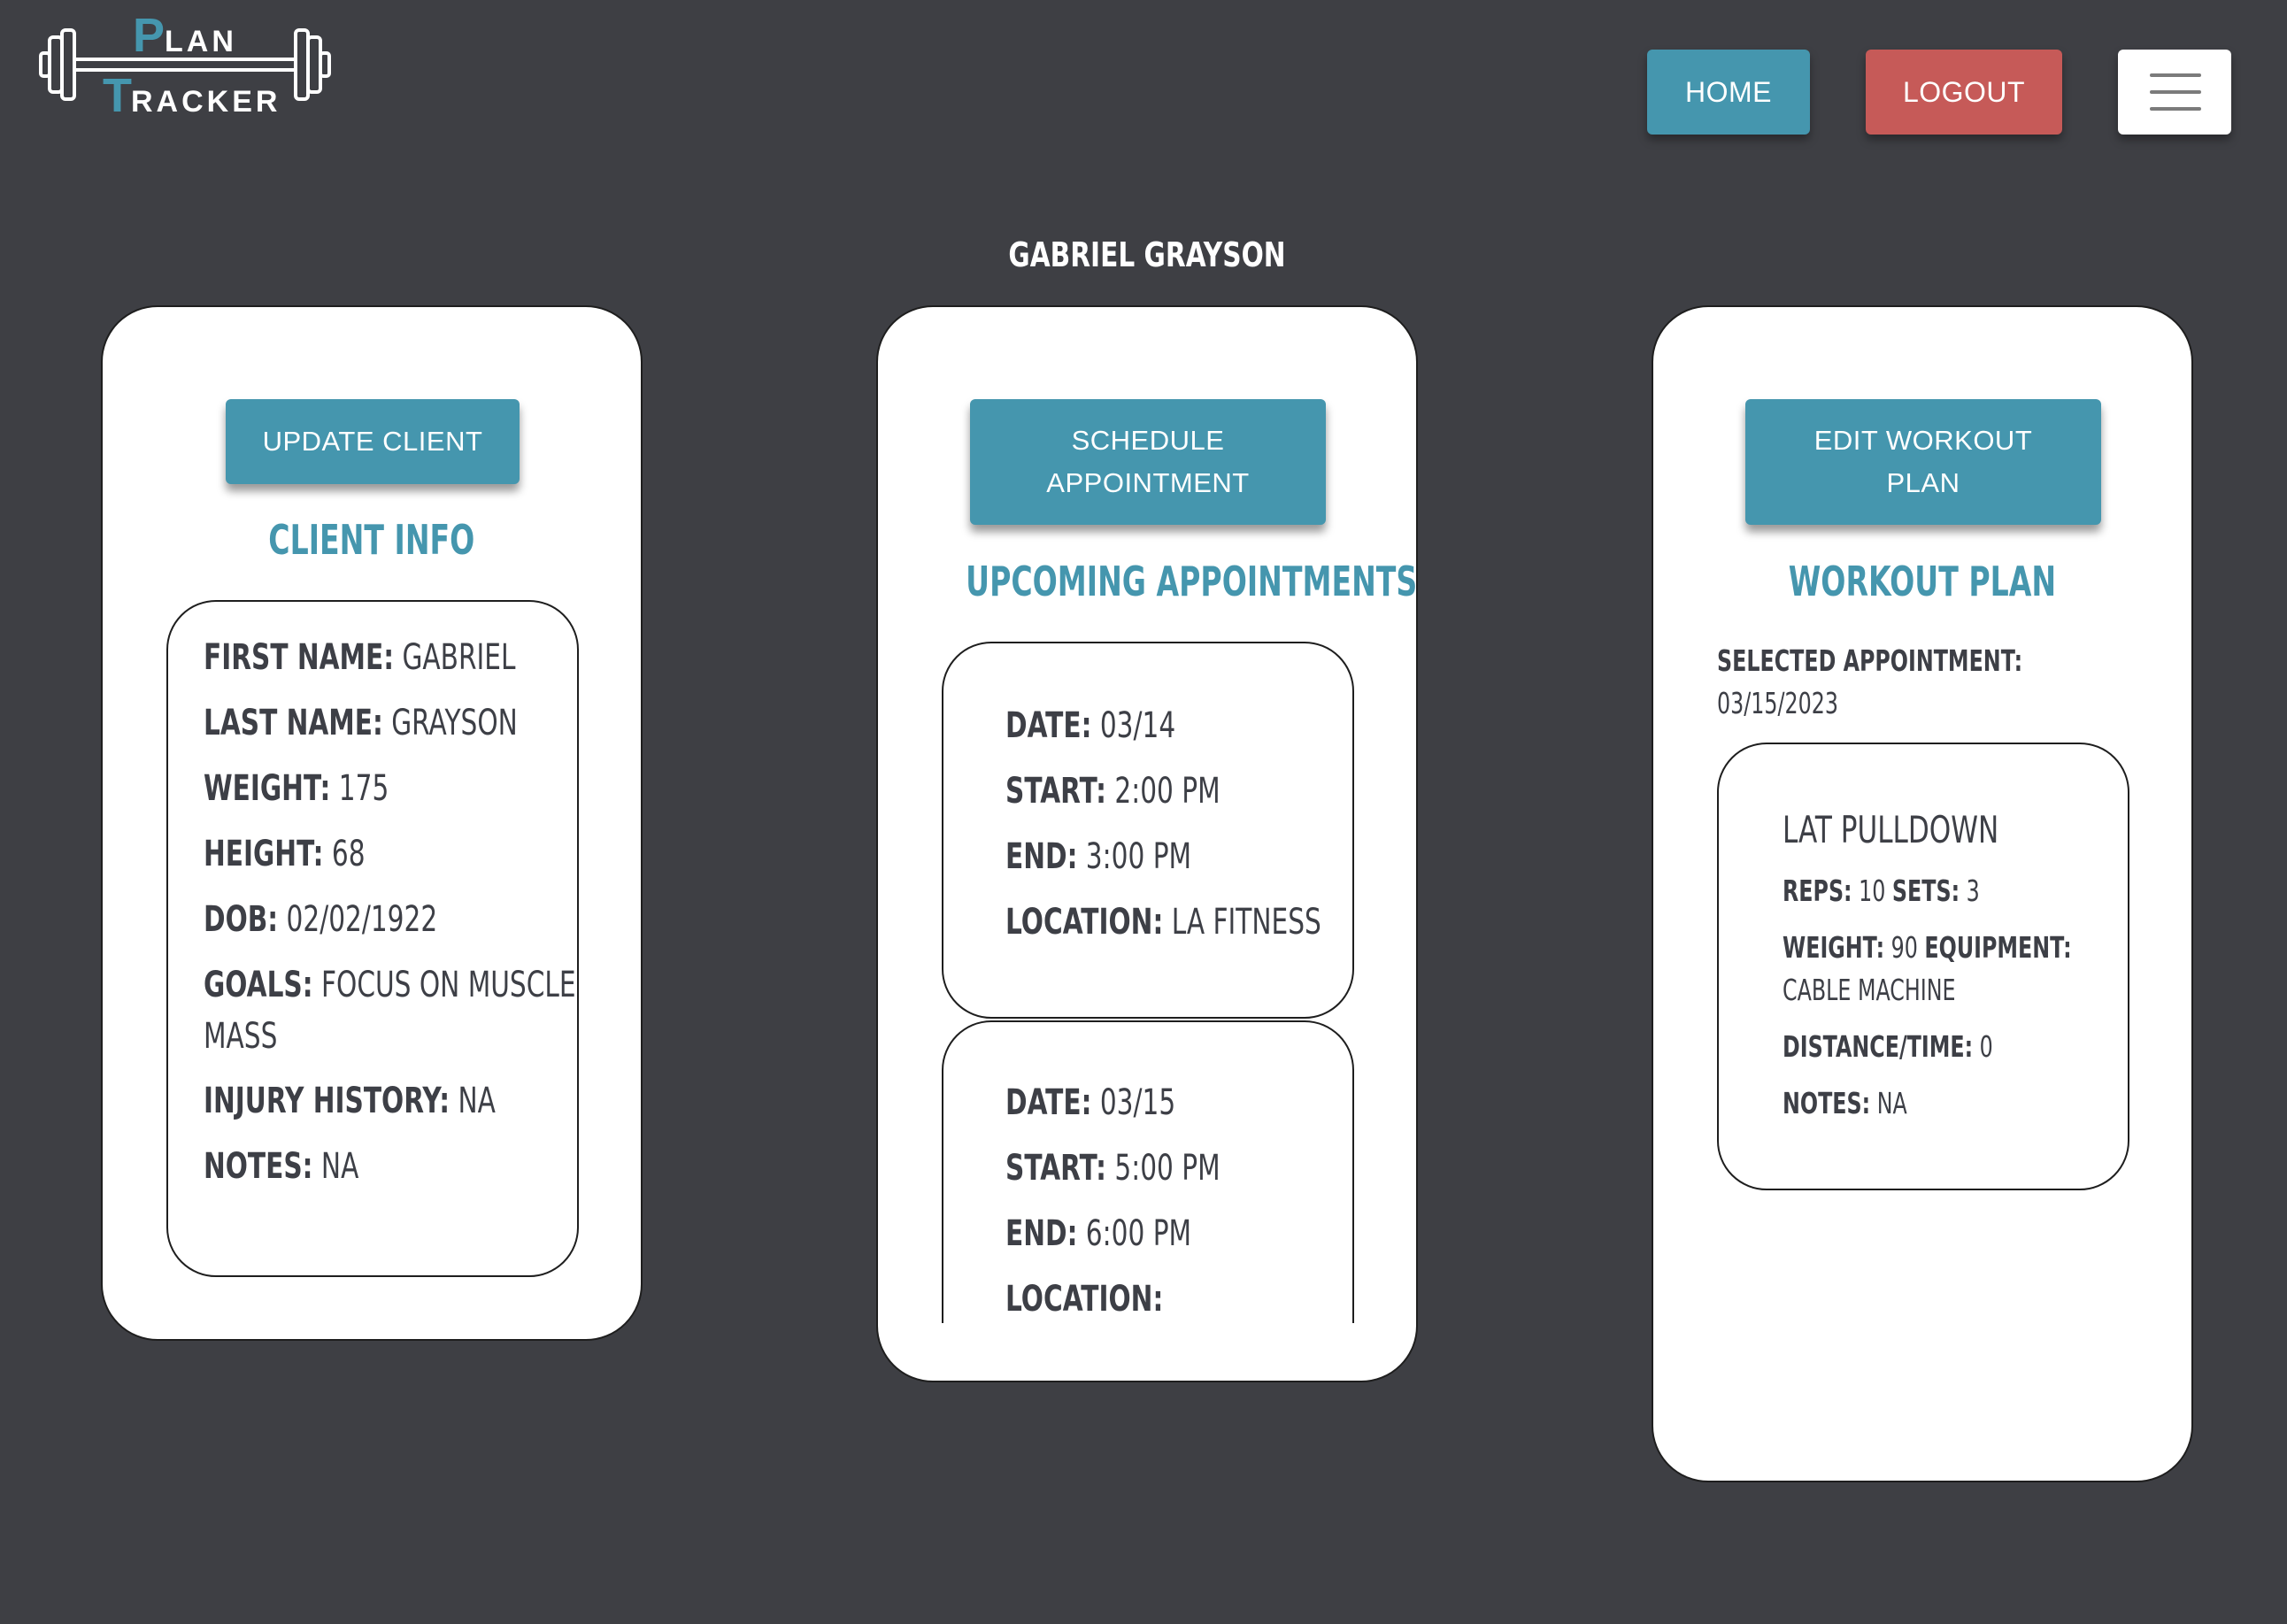 This screenshot has height=1624, width=2287. I want to click on exercise-equipment-value: CABLE MACHINE, so click(1869, 990).